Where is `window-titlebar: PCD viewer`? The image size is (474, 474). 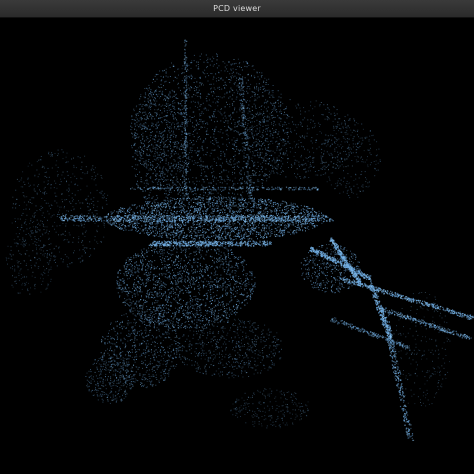
window-titlebar: PCD viewer is located at coordinates (237, 9).